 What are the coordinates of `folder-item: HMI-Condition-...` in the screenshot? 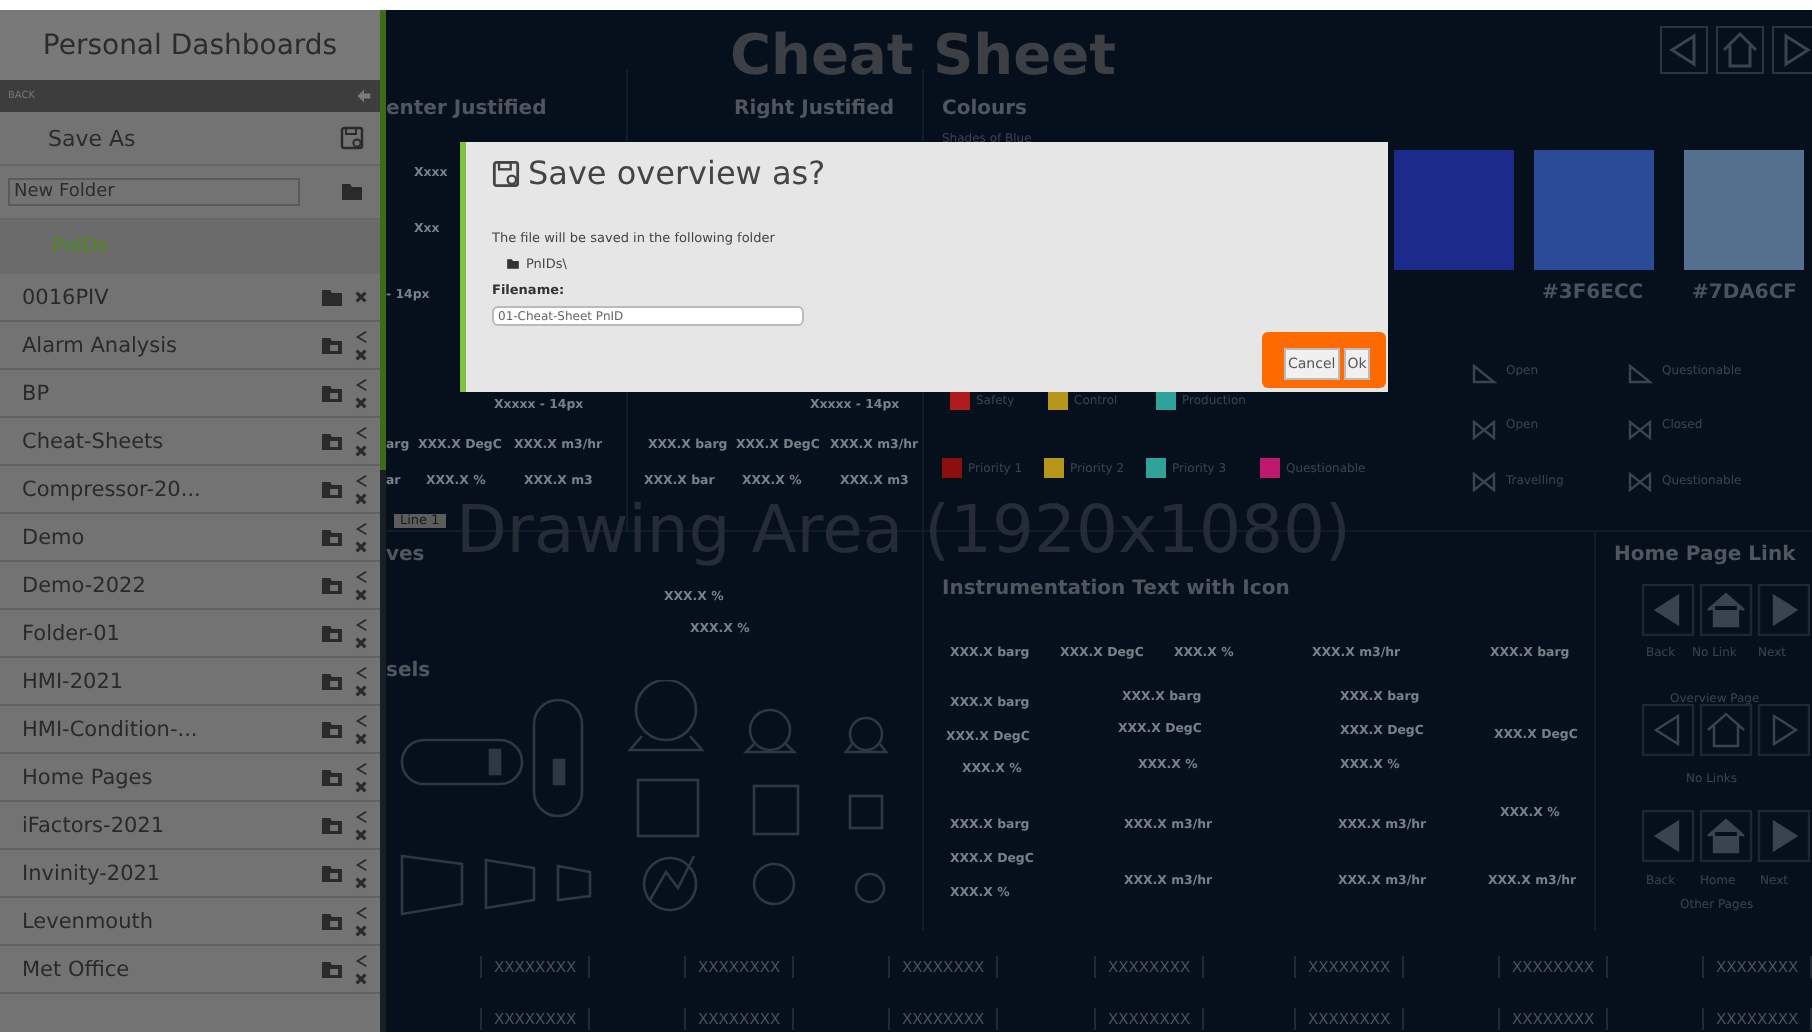 It's located at (190, 730).